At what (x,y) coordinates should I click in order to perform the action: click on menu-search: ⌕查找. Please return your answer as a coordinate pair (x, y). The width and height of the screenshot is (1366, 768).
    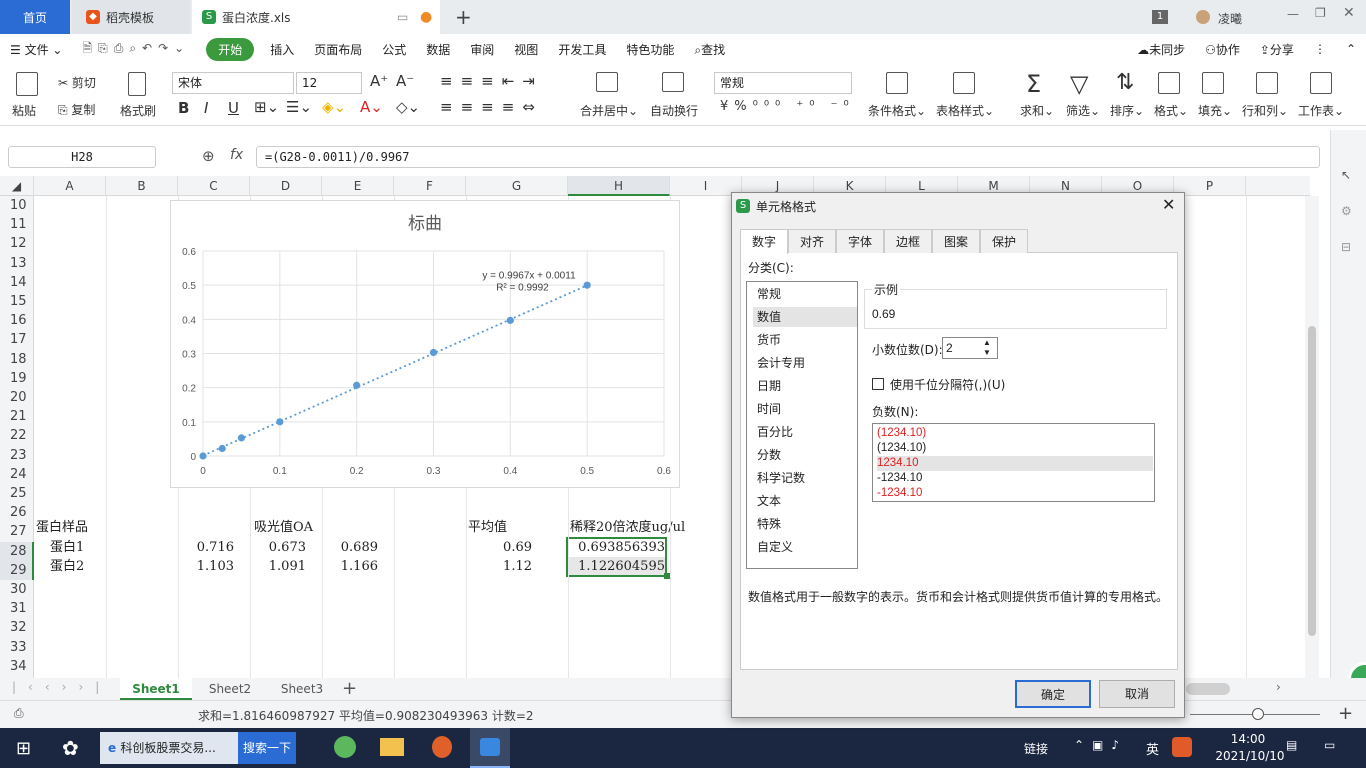
    Looking at the image, I should click on (709, 49).